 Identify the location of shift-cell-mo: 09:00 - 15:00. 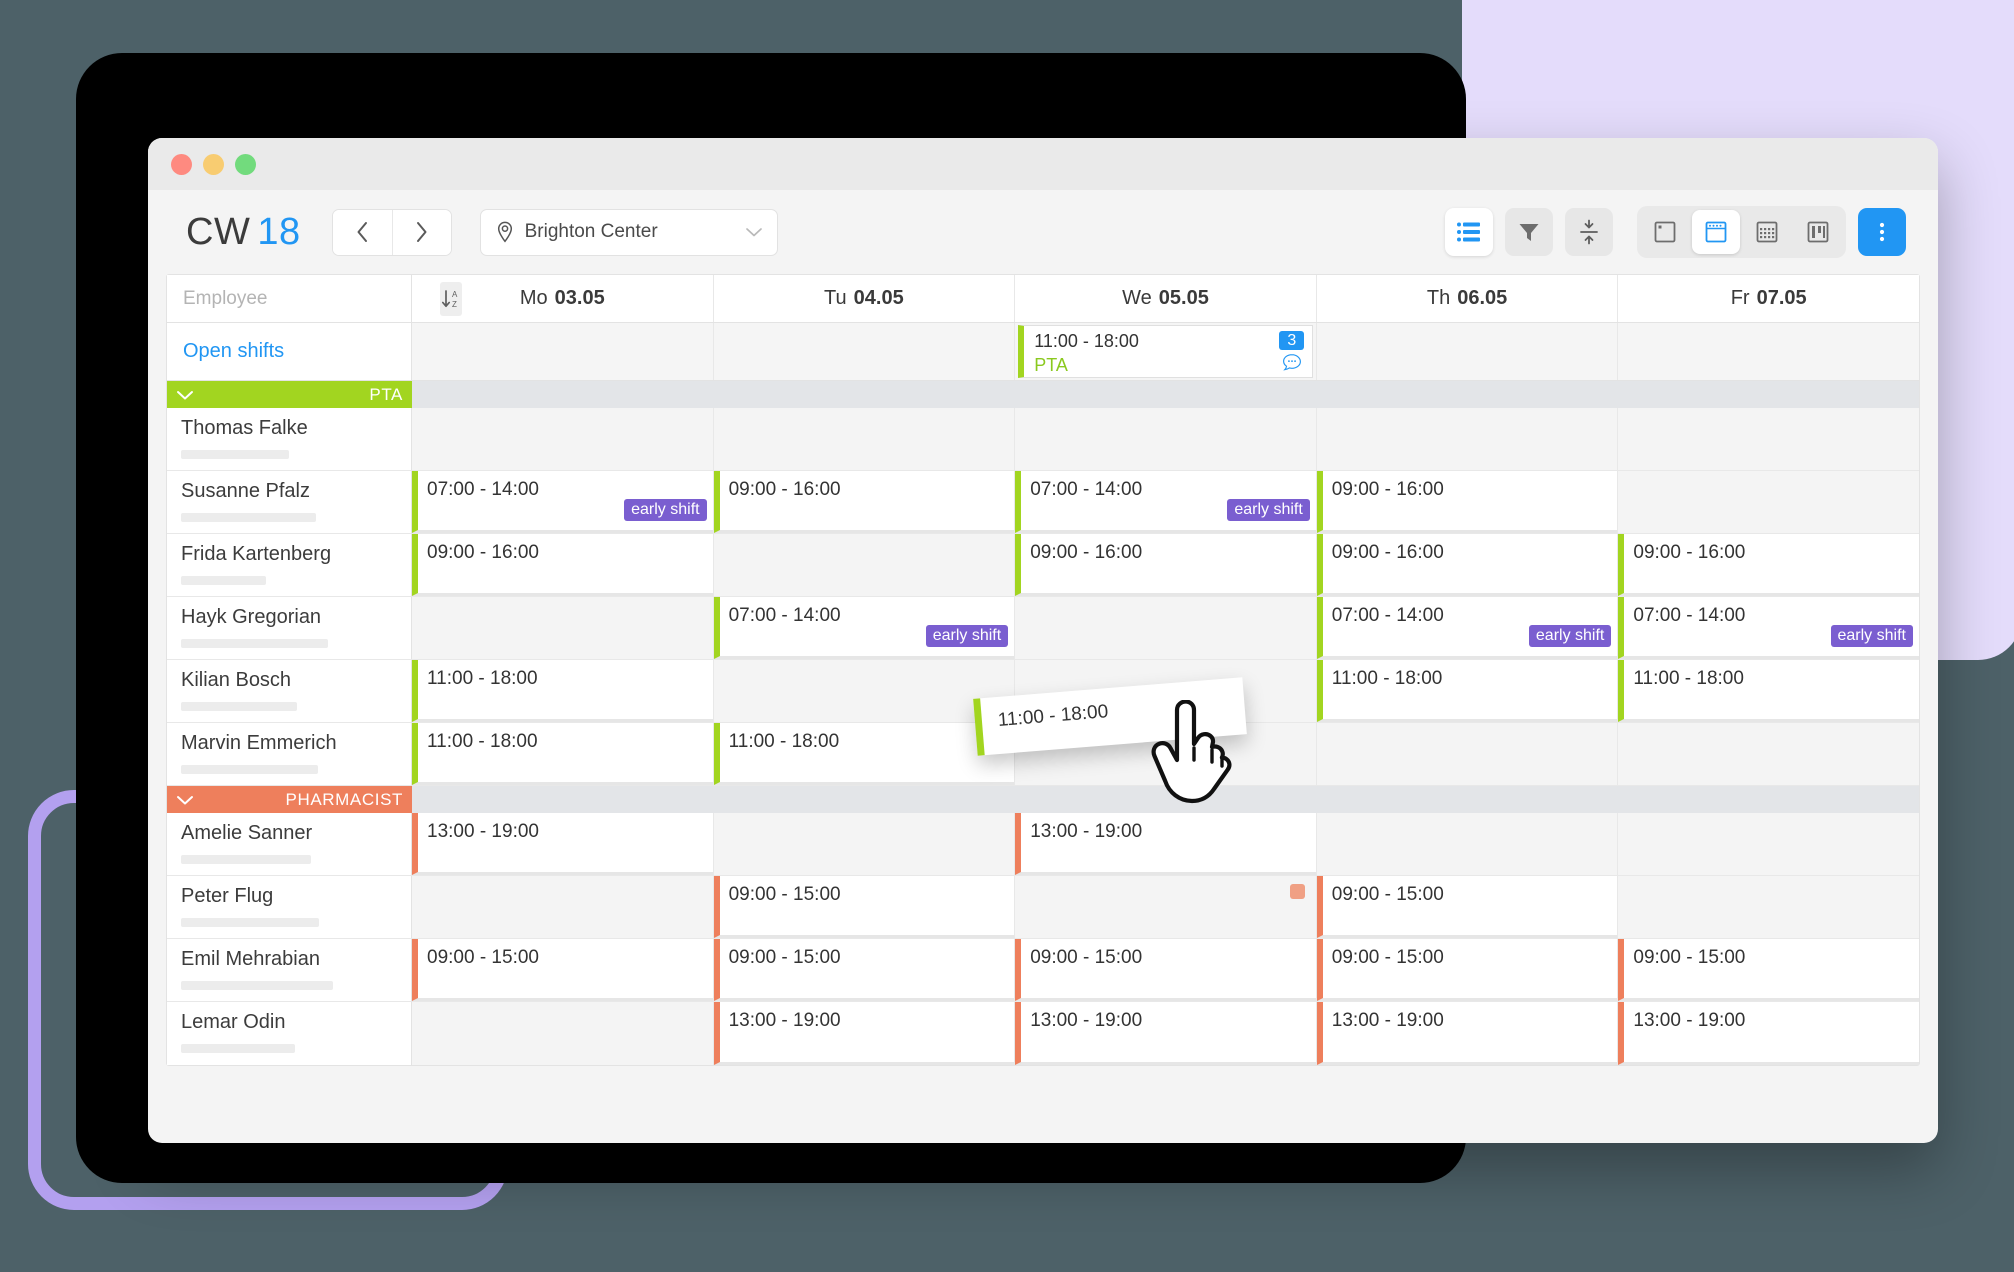
(563, 970).